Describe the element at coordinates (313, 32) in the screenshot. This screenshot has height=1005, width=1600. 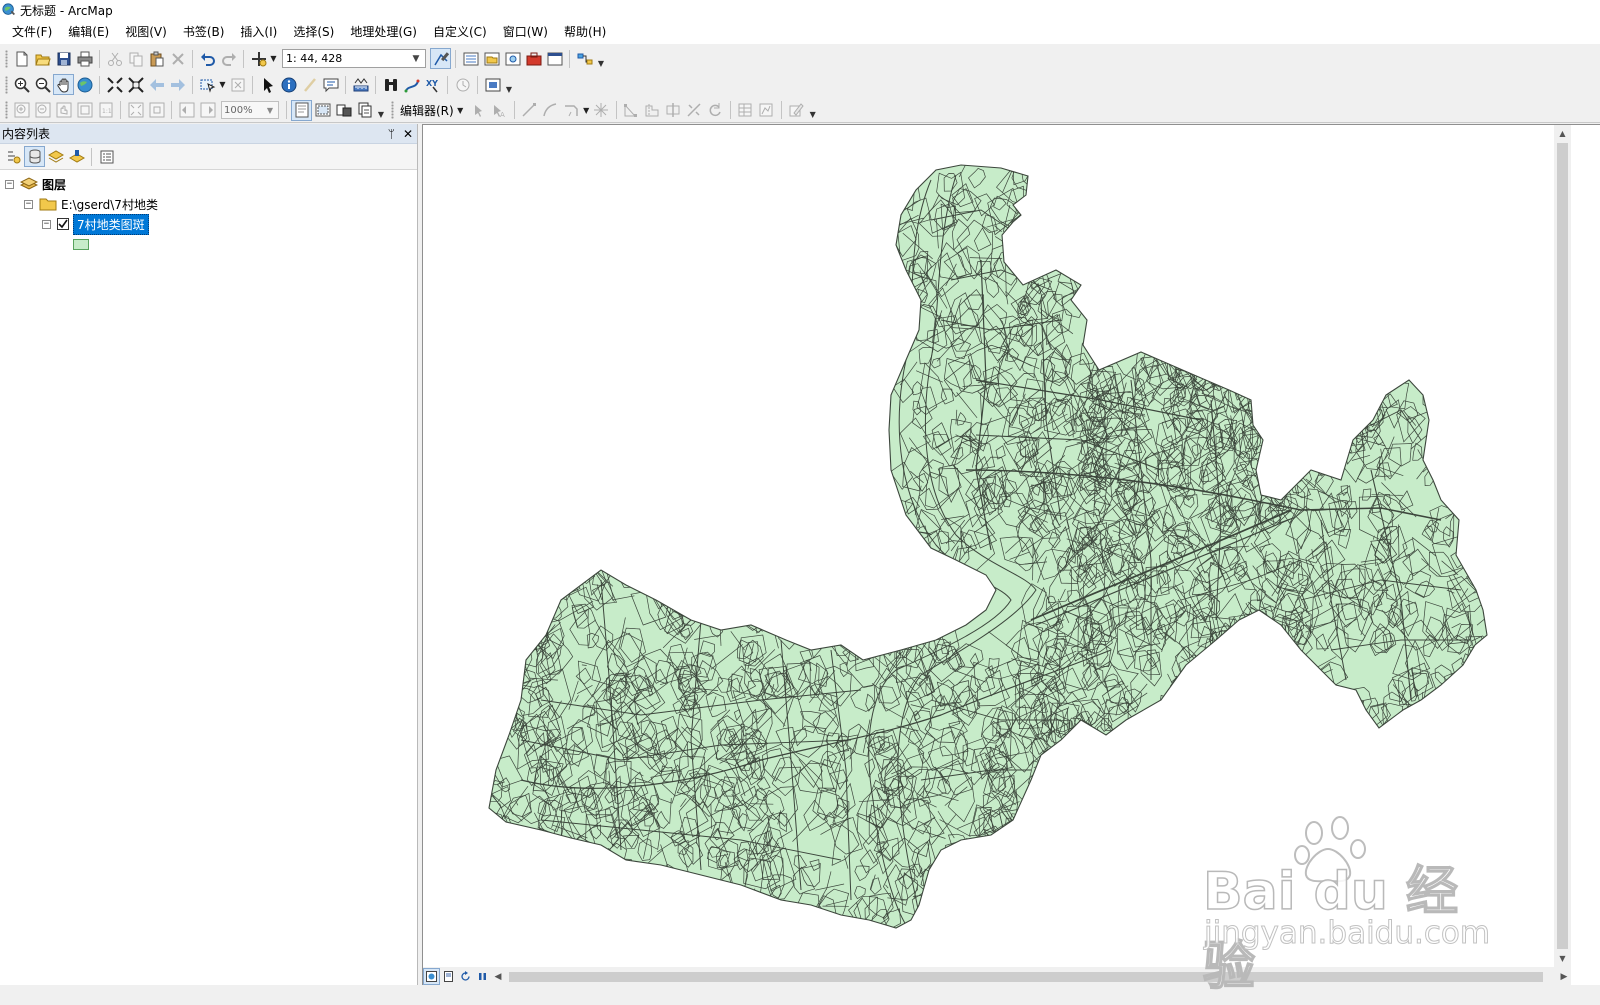
I see `menu-selection: 选择(S)` at that location.